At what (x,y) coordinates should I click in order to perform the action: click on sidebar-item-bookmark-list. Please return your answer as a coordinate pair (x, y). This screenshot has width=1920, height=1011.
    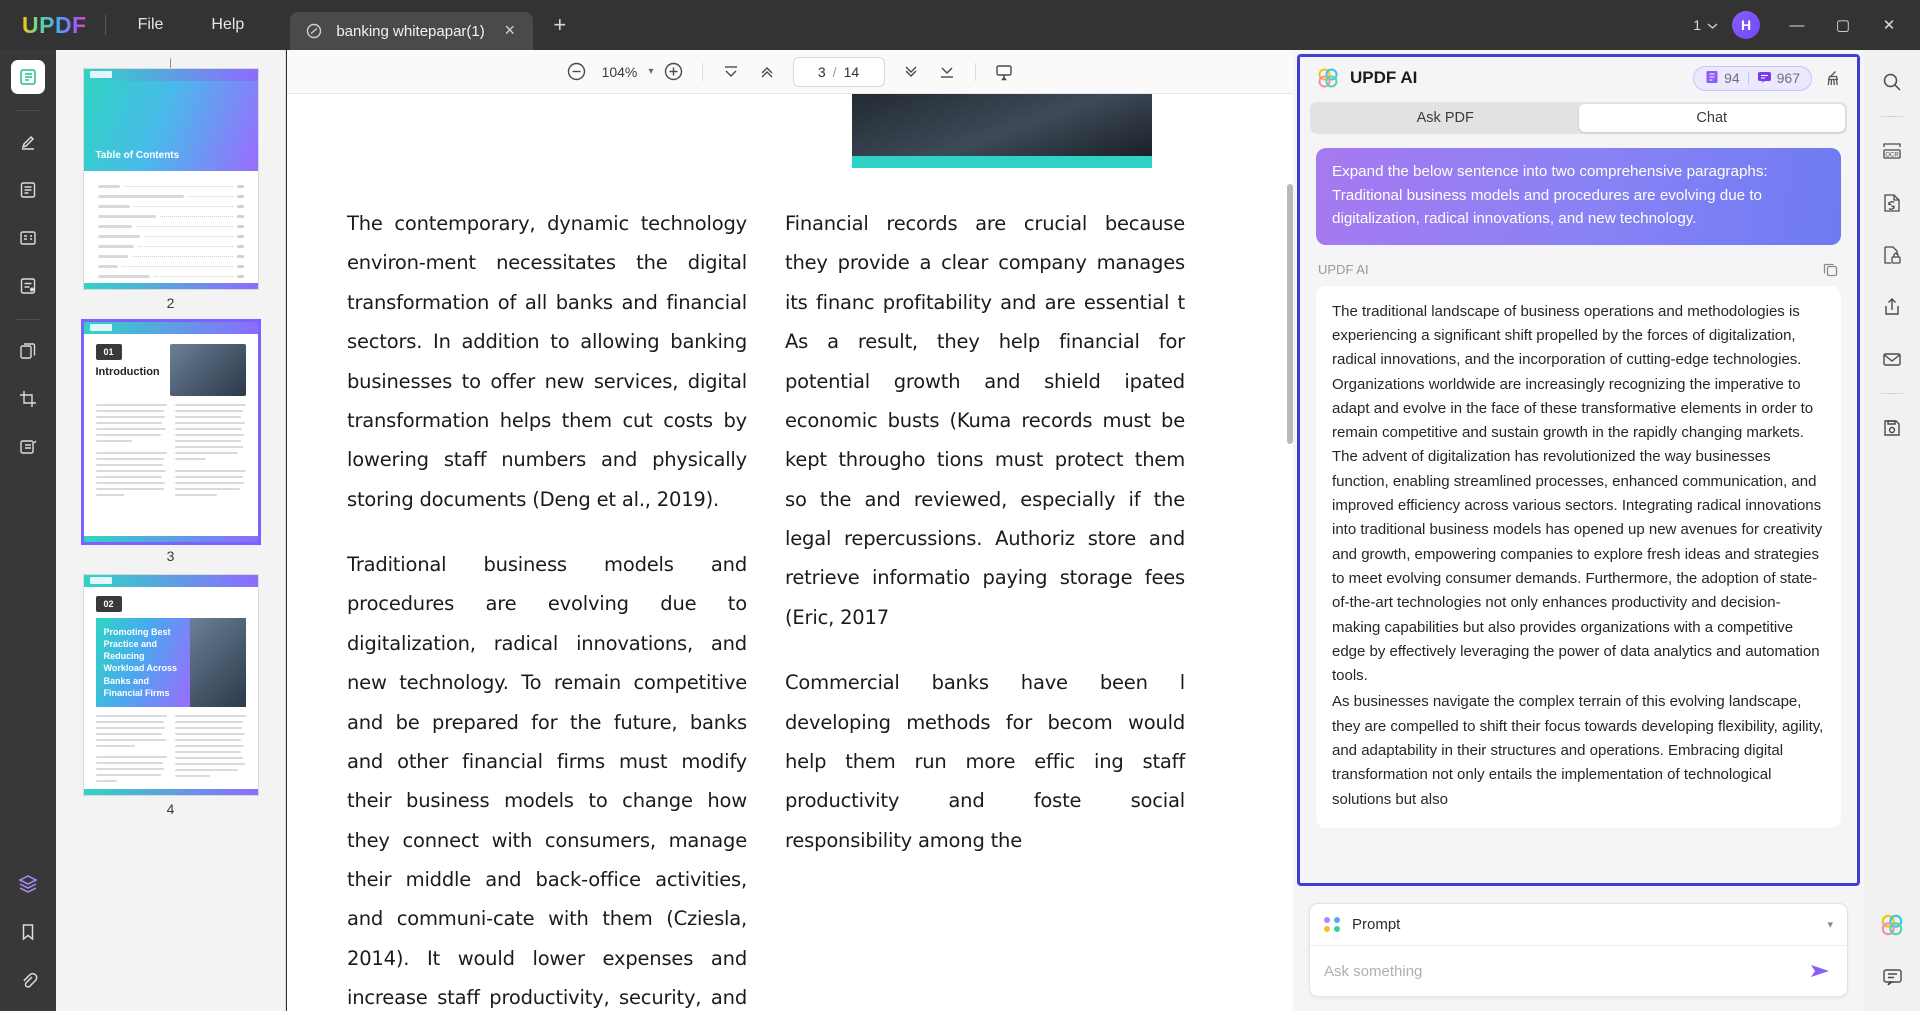
    Looking at the image, I should click on (28, 238).